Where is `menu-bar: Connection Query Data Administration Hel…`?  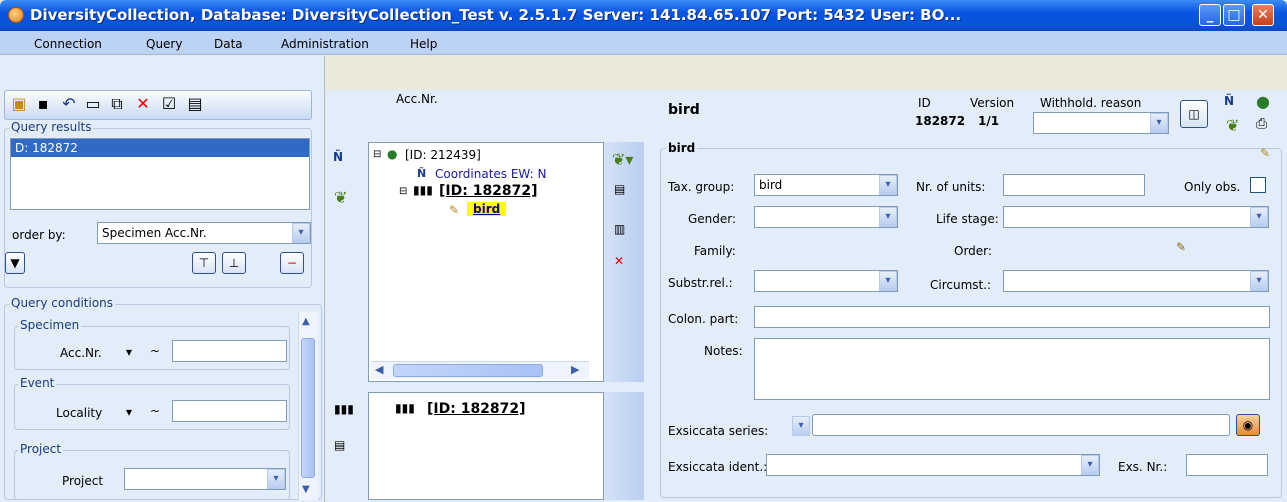 menu-bar: Connection Query Data Administration Hel… is located at coordinates (643, 43).